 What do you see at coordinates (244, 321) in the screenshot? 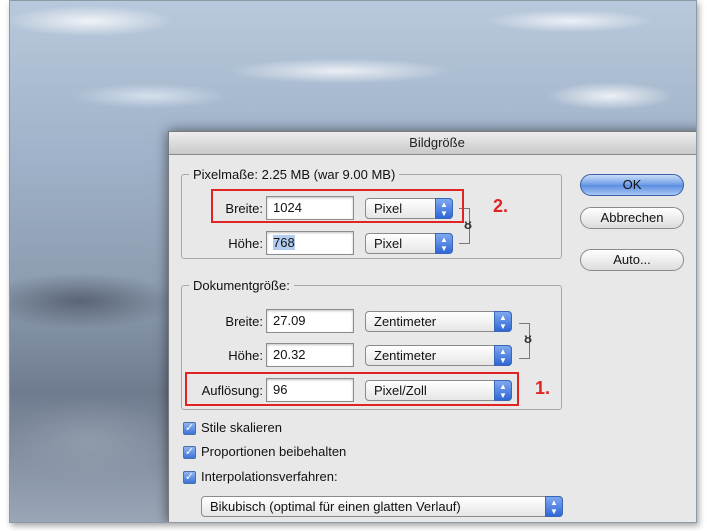
I see `doc-width-label: Breite:` at bounding box center [244, 321].